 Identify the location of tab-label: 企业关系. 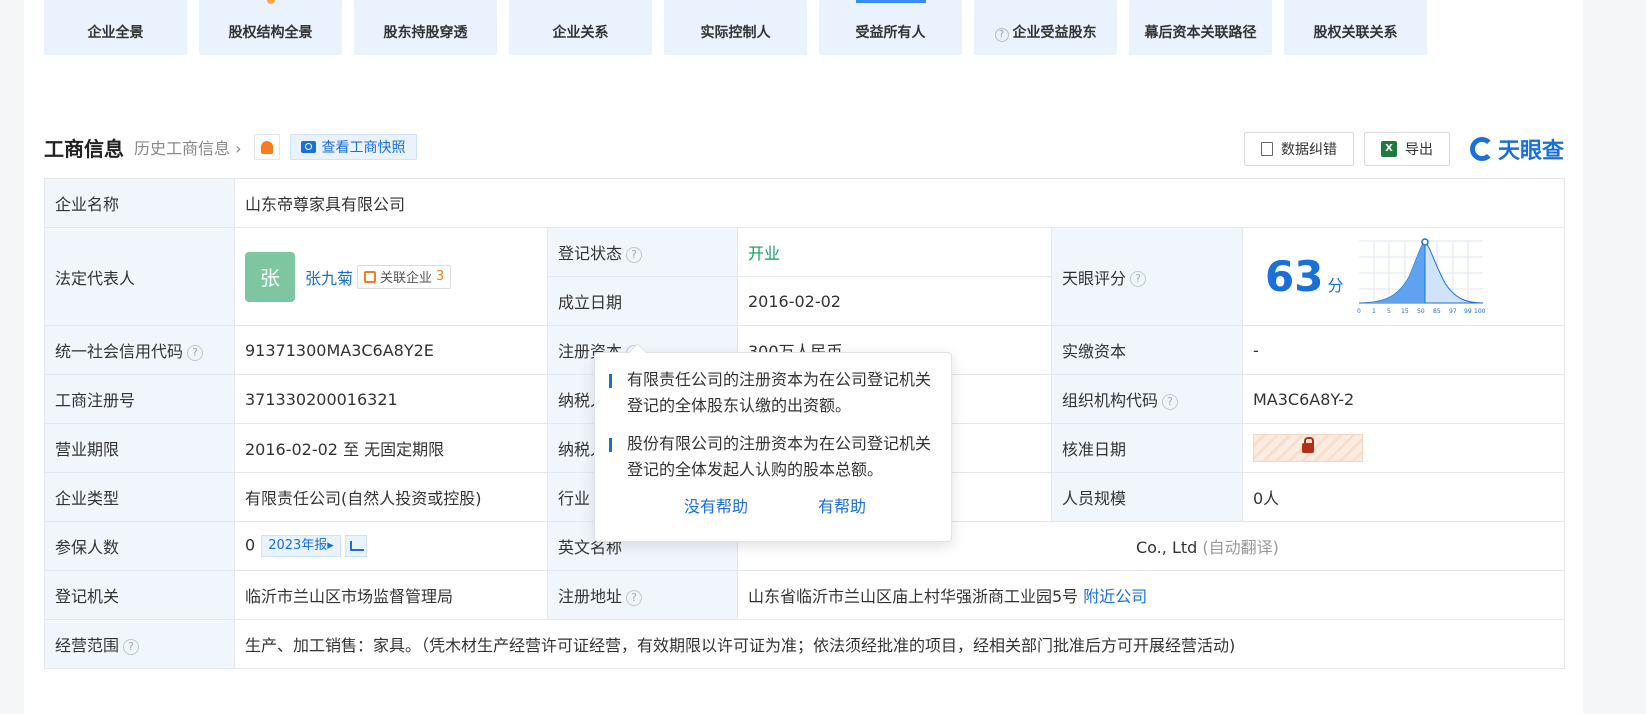
(580, 33).